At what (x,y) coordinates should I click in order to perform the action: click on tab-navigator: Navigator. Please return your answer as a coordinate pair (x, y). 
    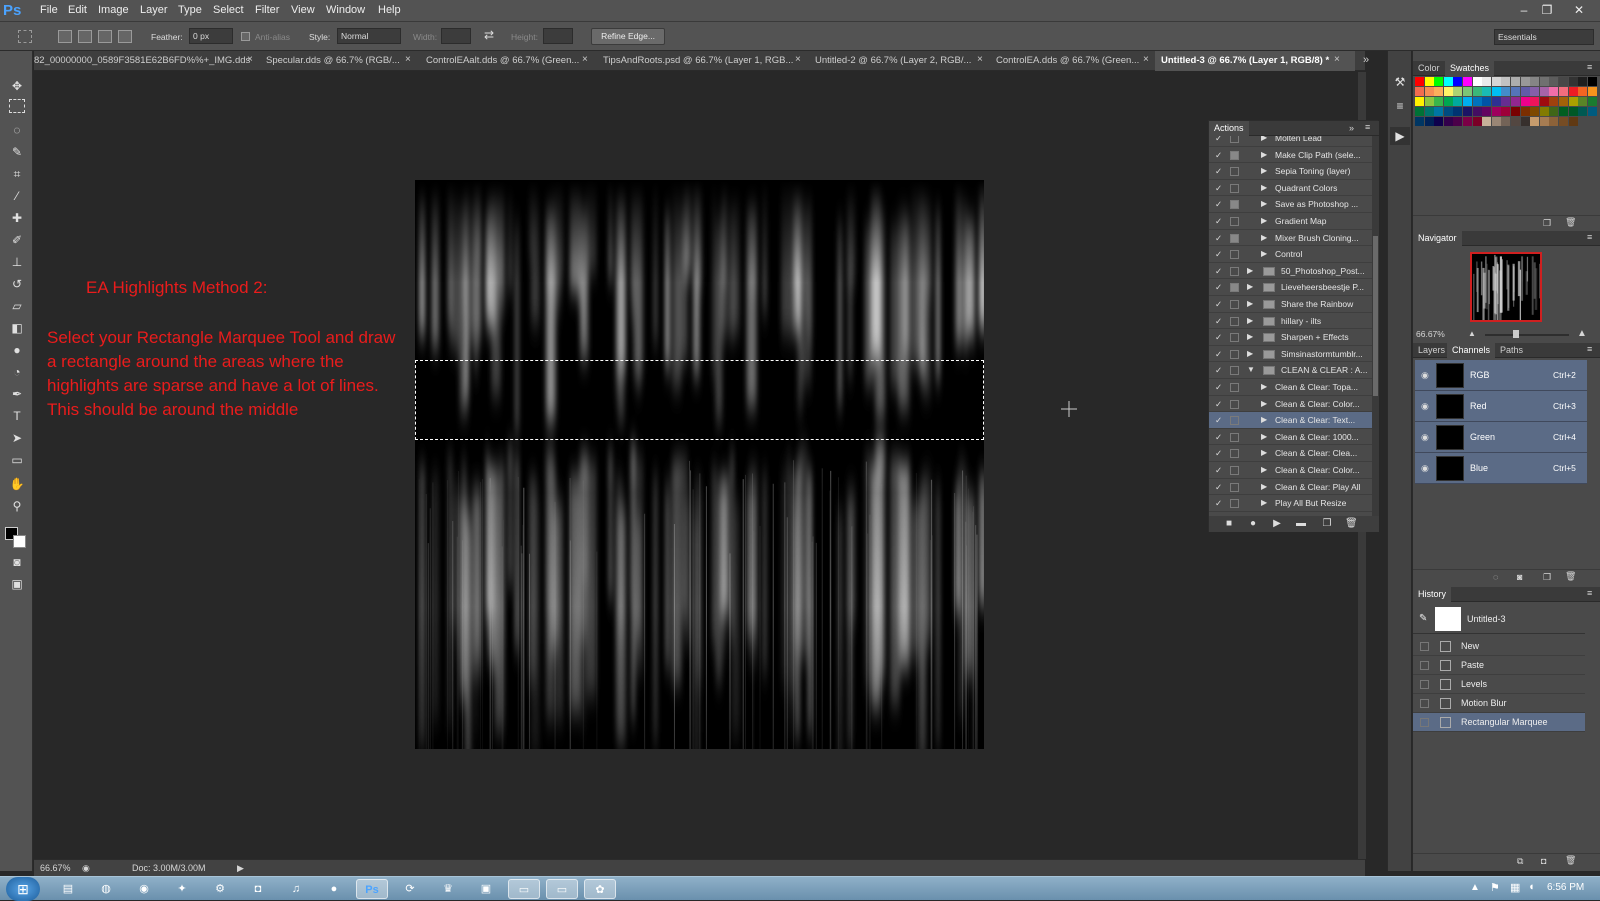
    Looking at the image, I should click on (1437, 238).